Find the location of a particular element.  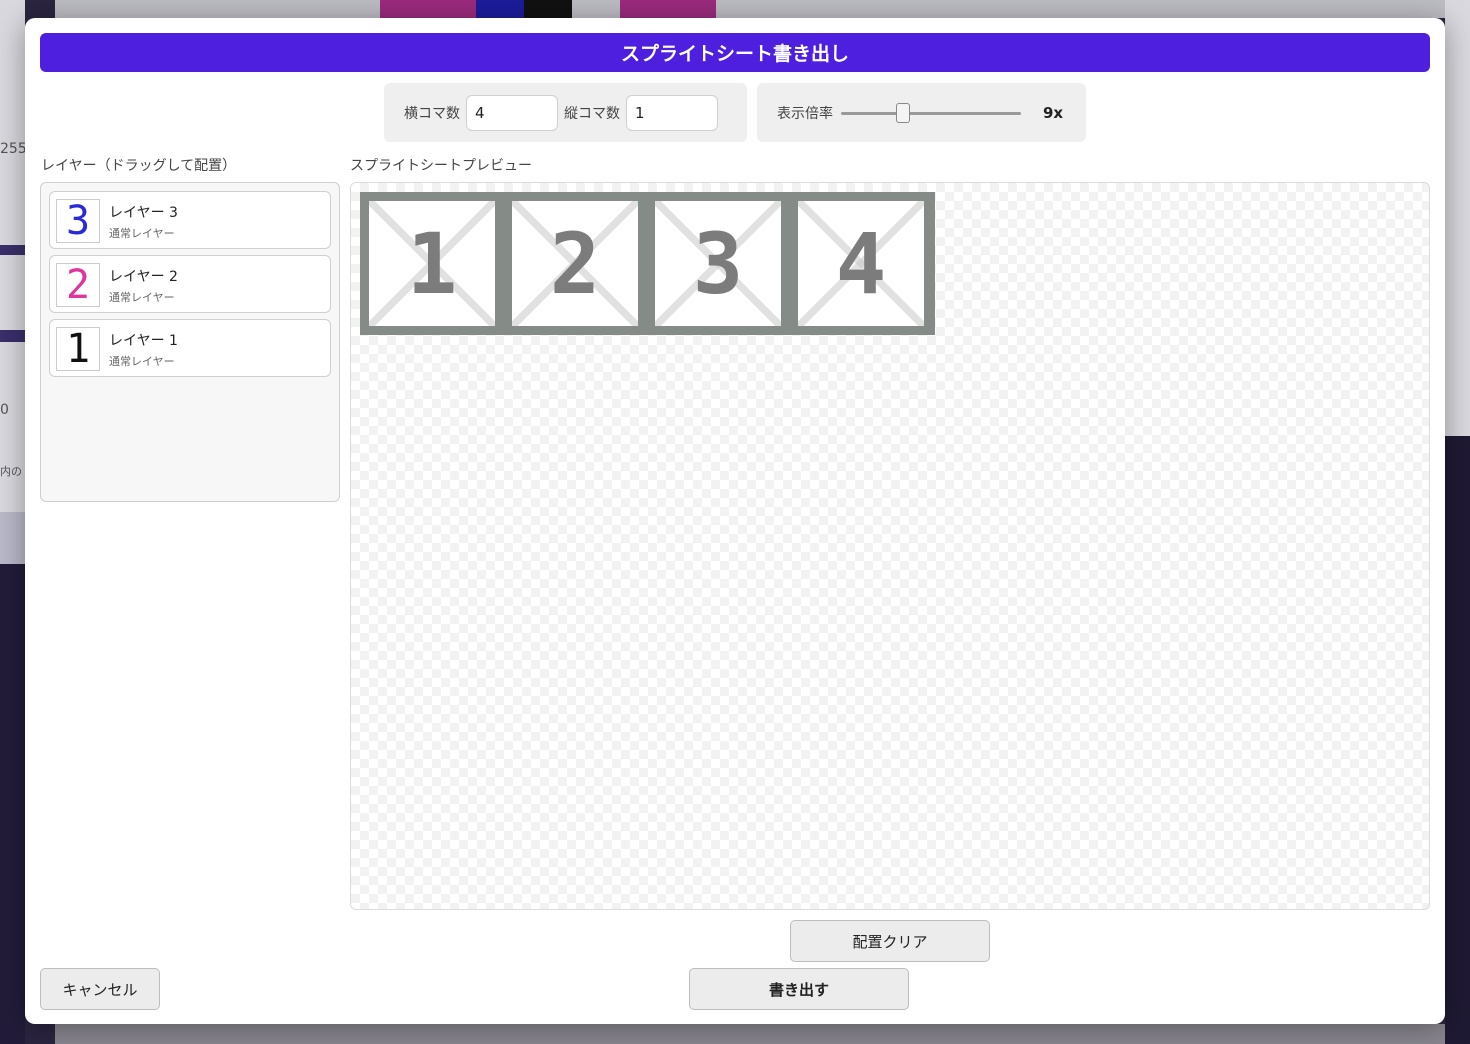

layer-item-1: 1 レイヤー 1 通常レイヤー is located at coordinates (190, 348).